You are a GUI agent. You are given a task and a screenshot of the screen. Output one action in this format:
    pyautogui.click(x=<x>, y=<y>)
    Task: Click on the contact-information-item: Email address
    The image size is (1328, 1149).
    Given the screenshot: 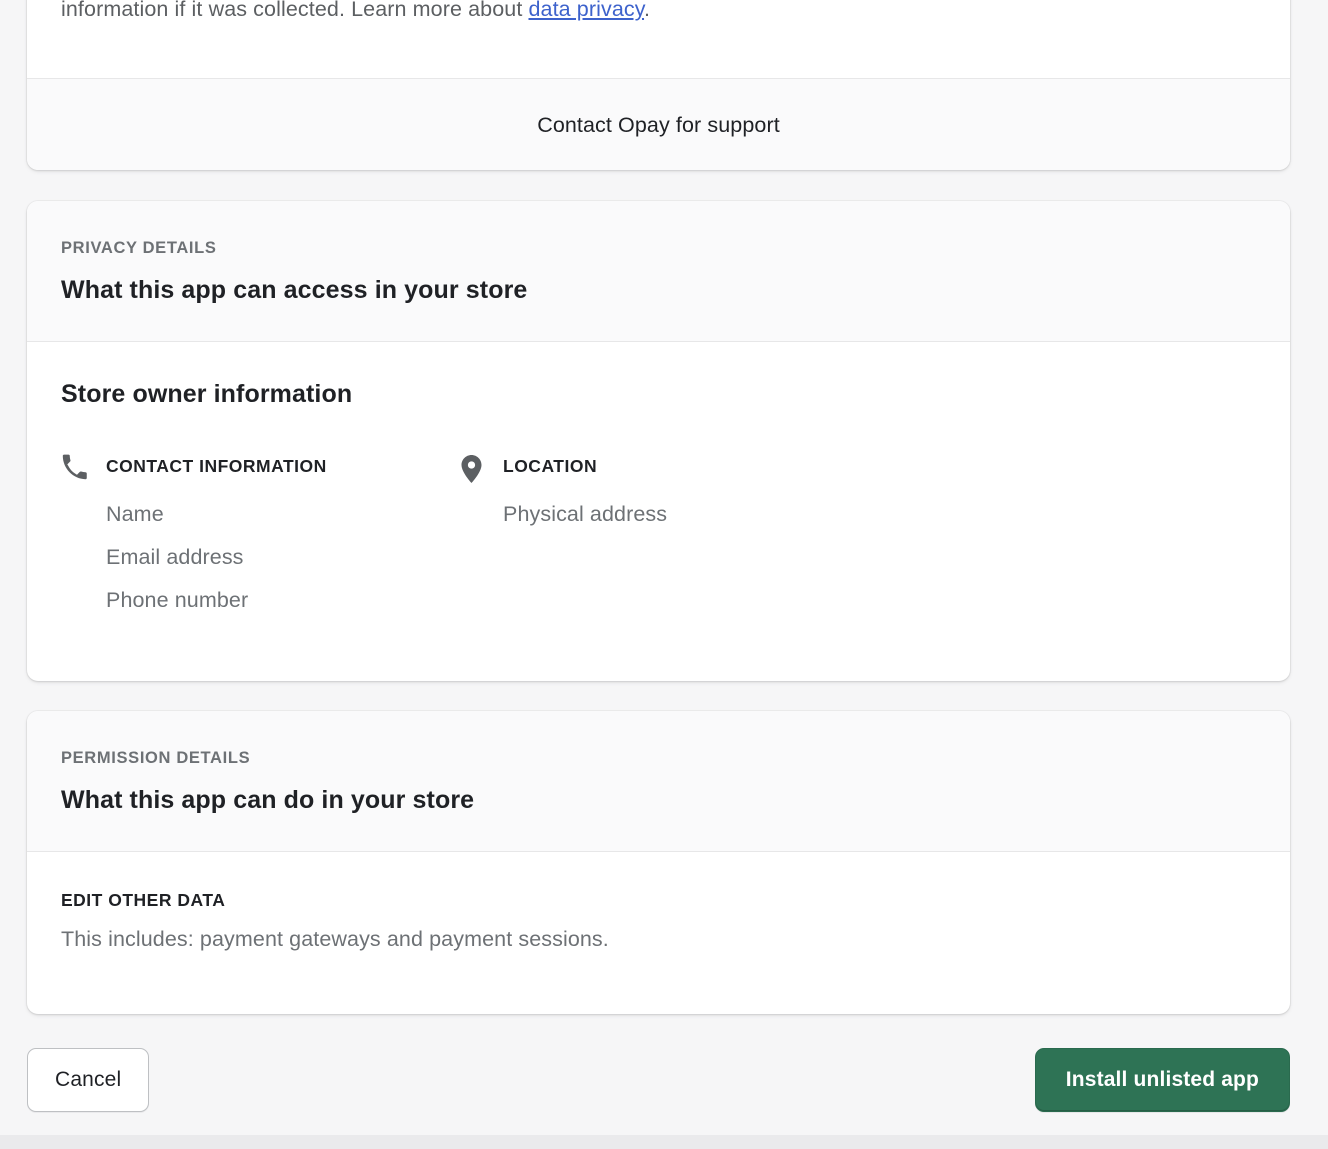 What is the action you would take?
    pyautogui.click(x=175, y=557)
    